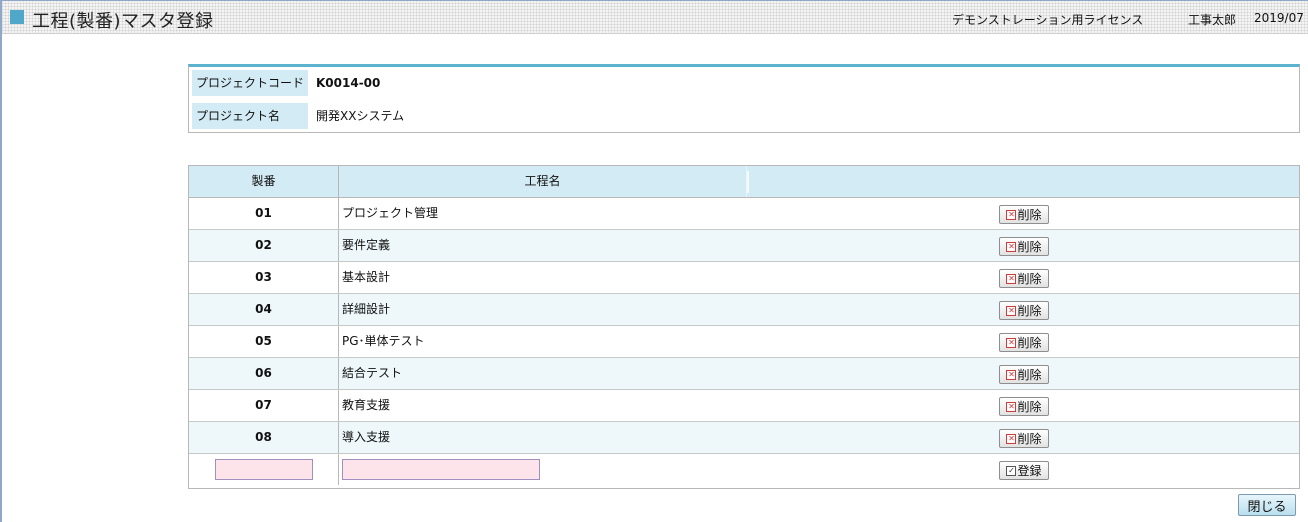  What do you see at coordinates (348, 83) in the screenshot?
I see `project-code-value: K0014-00` at bounding box center [348, 83].